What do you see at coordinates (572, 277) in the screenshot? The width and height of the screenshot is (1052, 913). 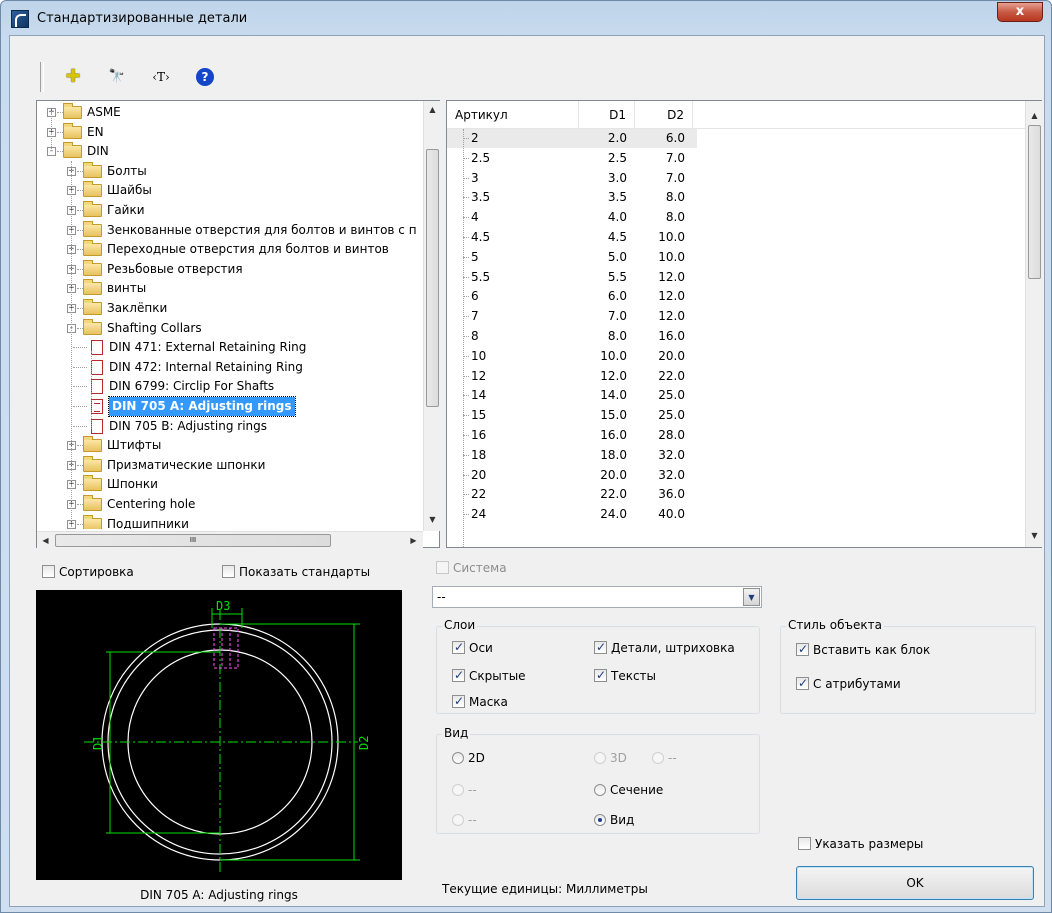 I see `table-row: 5.5 5.5 12.0` at bounding box center [572, 277].